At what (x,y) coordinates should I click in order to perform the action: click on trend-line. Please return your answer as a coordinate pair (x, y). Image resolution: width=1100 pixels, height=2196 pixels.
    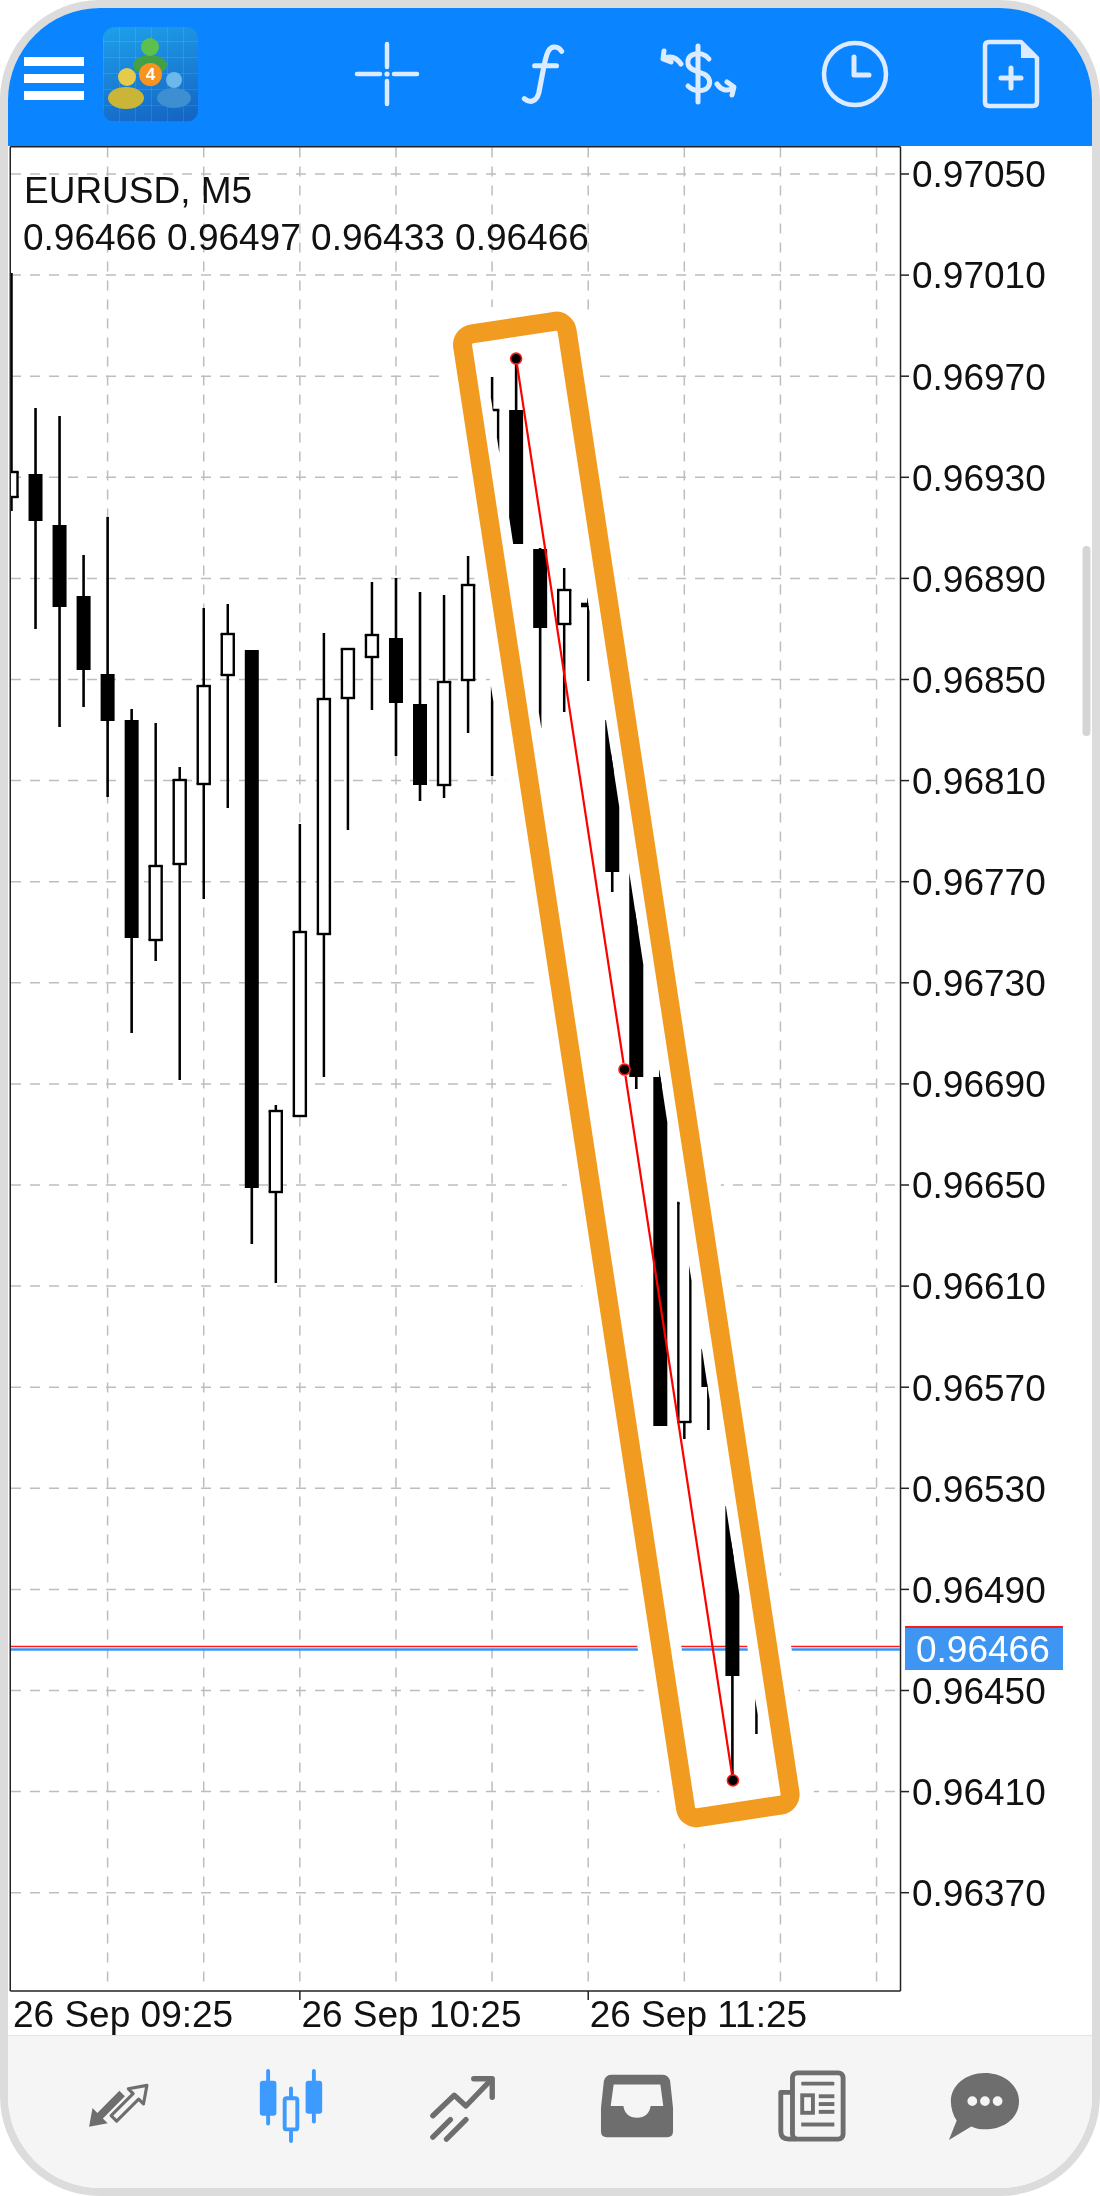
    Looking at the image, I should click on (624, 1069).